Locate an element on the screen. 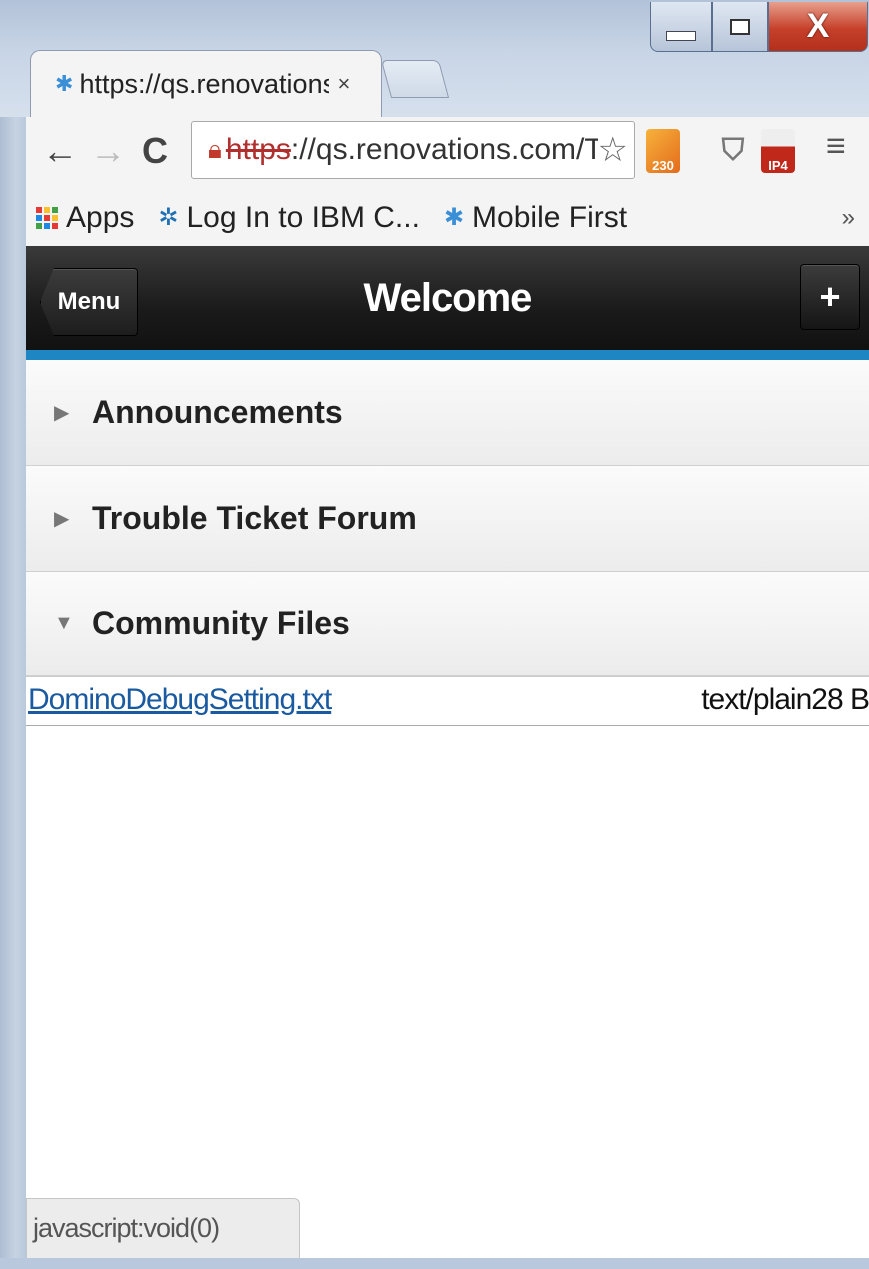  maximize-icon is located at coordinates (740, 26).